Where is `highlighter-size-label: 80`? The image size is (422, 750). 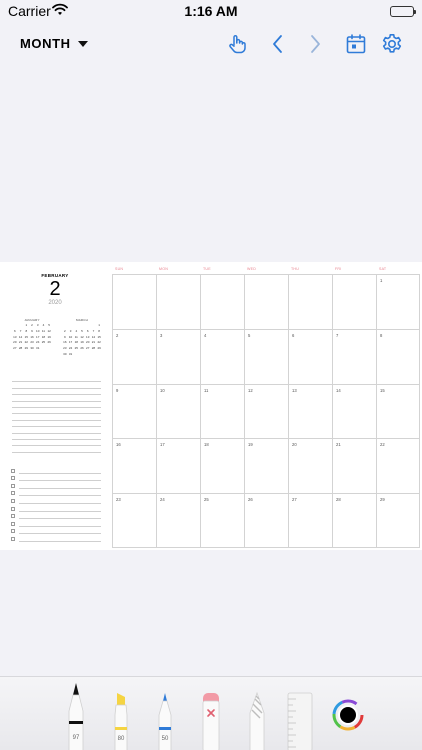 highlighter-size-label: 80 is located at coordinates (121, 739).